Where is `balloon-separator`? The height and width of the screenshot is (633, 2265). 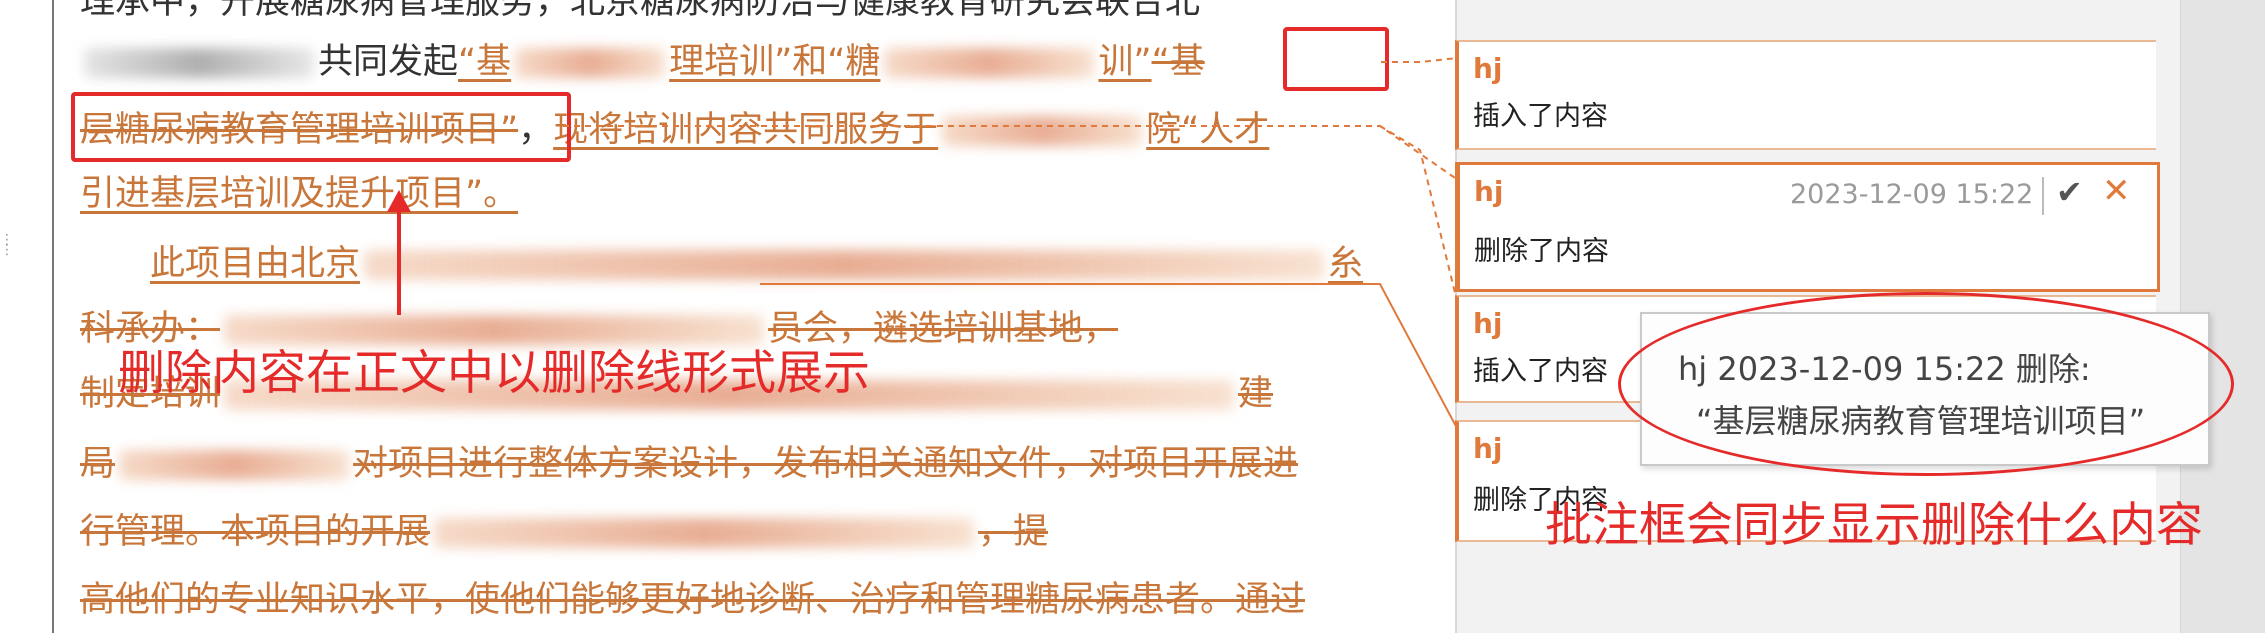 balloon-separator is located at coordinates (2043, 196).